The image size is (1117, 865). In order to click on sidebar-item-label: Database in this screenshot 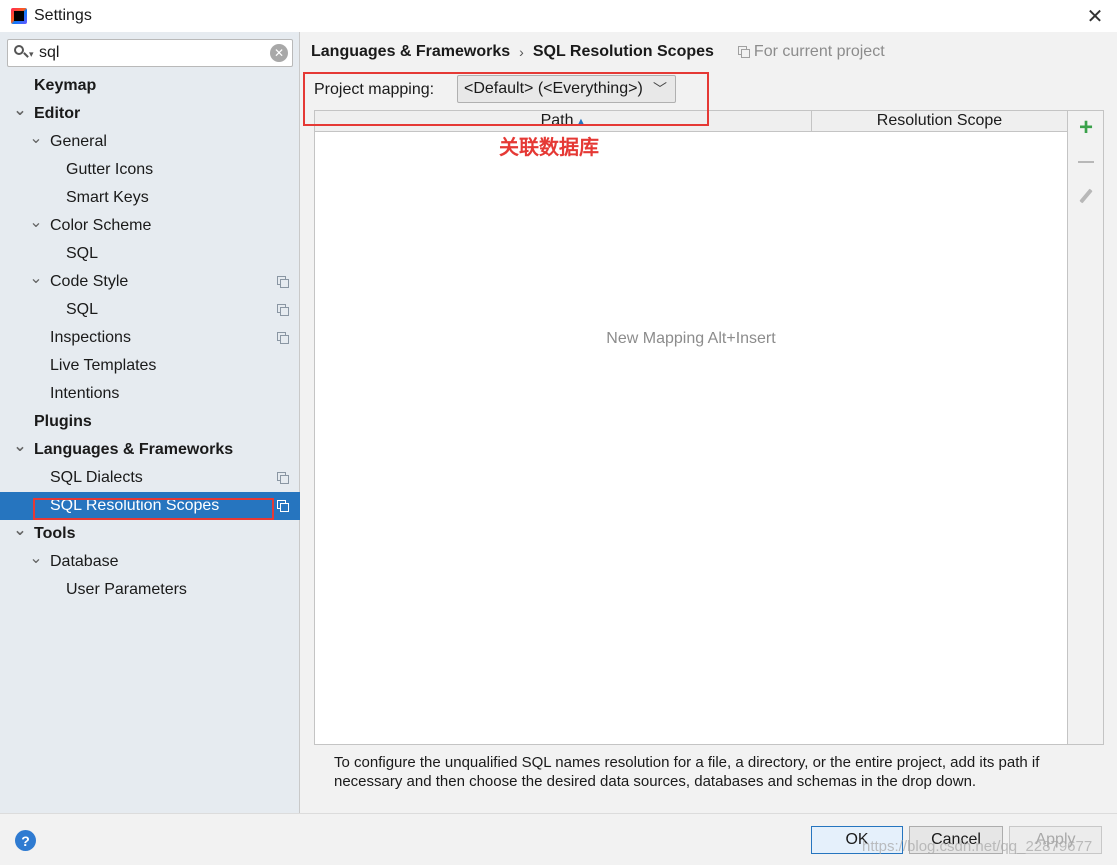, I will do `click(84, 561)`.